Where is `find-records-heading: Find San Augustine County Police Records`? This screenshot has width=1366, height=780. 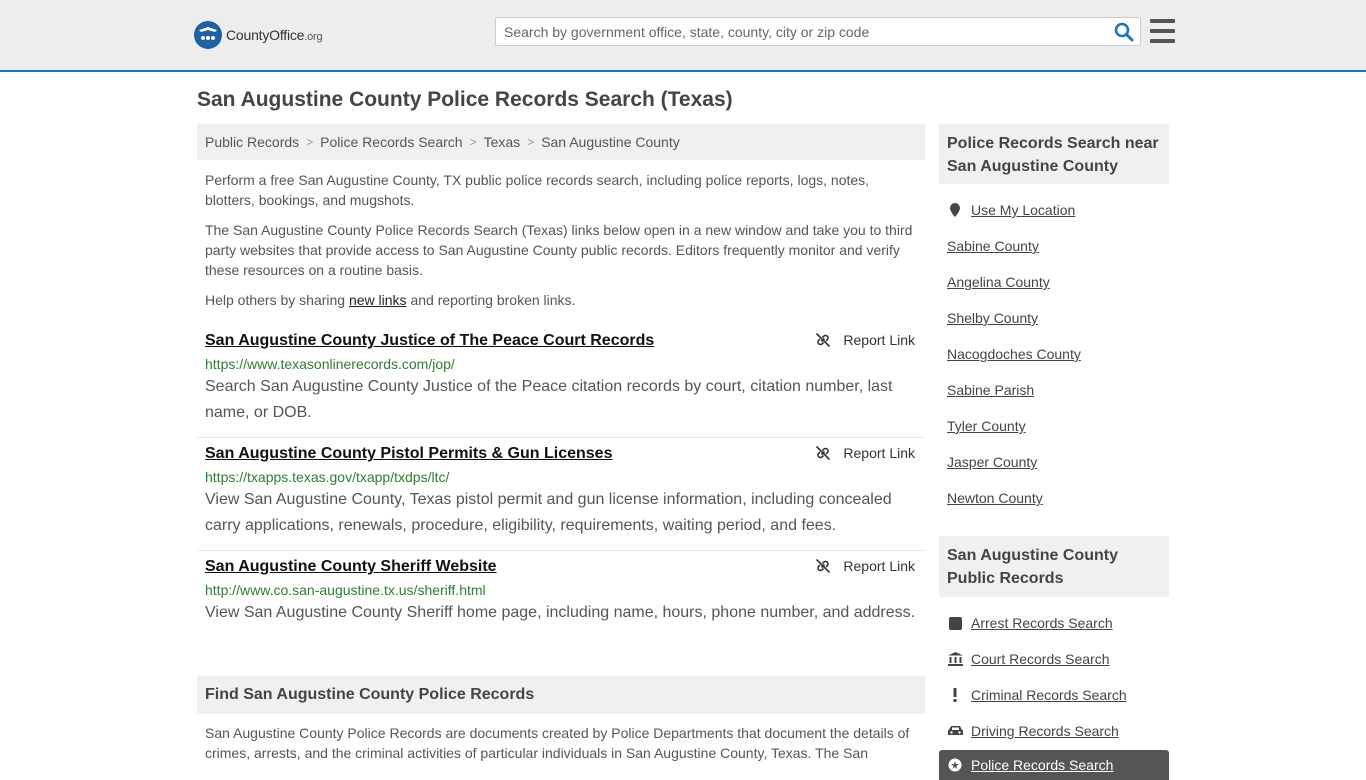
find-records-heading: Find San Augustine County Police Records is located at coordinates (561, 695).